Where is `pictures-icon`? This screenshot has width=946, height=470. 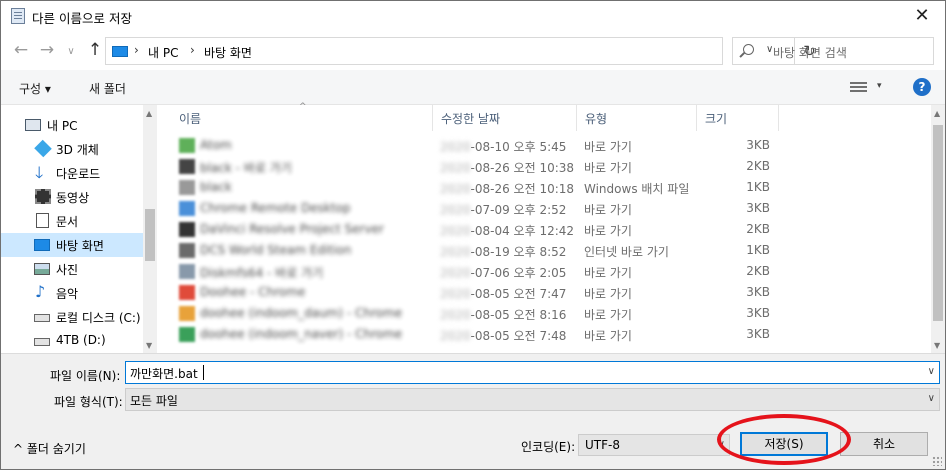
pictures-icon is located at coordinates (42, 269).